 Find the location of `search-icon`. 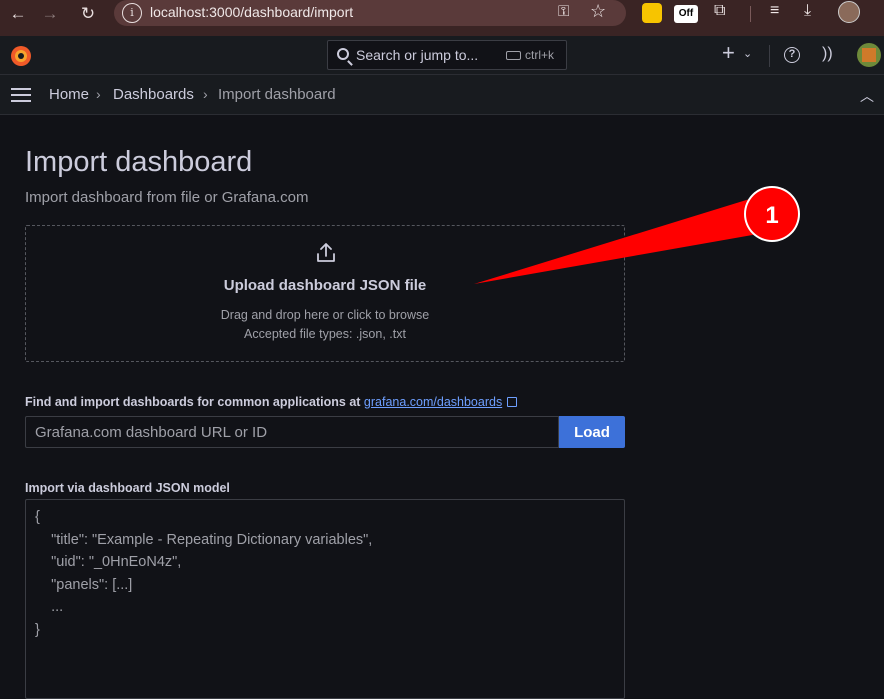

search-icon is located at coordinates (343, 54).